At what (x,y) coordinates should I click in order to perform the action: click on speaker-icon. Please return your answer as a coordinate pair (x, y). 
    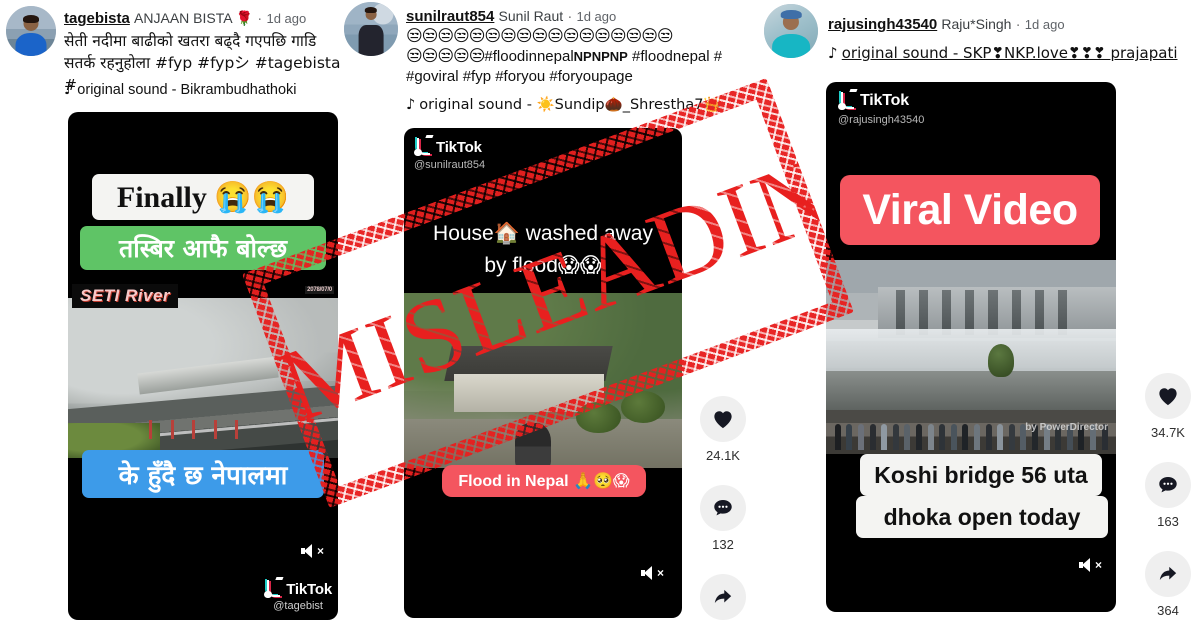
    Looking at the image, I should click on (647, 573).